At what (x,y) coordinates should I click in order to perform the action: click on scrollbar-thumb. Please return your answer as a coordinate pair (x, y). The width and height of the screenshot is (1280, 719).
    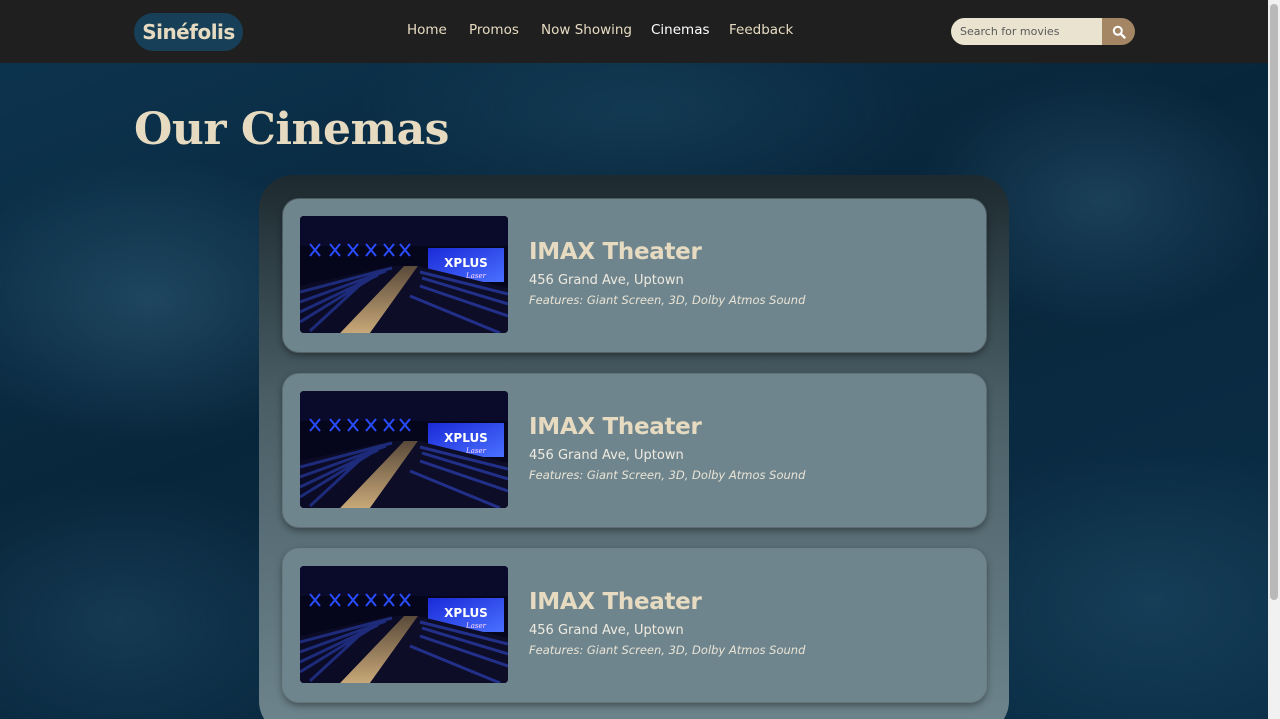
    Looking at the image, I should click on (1274, 302).